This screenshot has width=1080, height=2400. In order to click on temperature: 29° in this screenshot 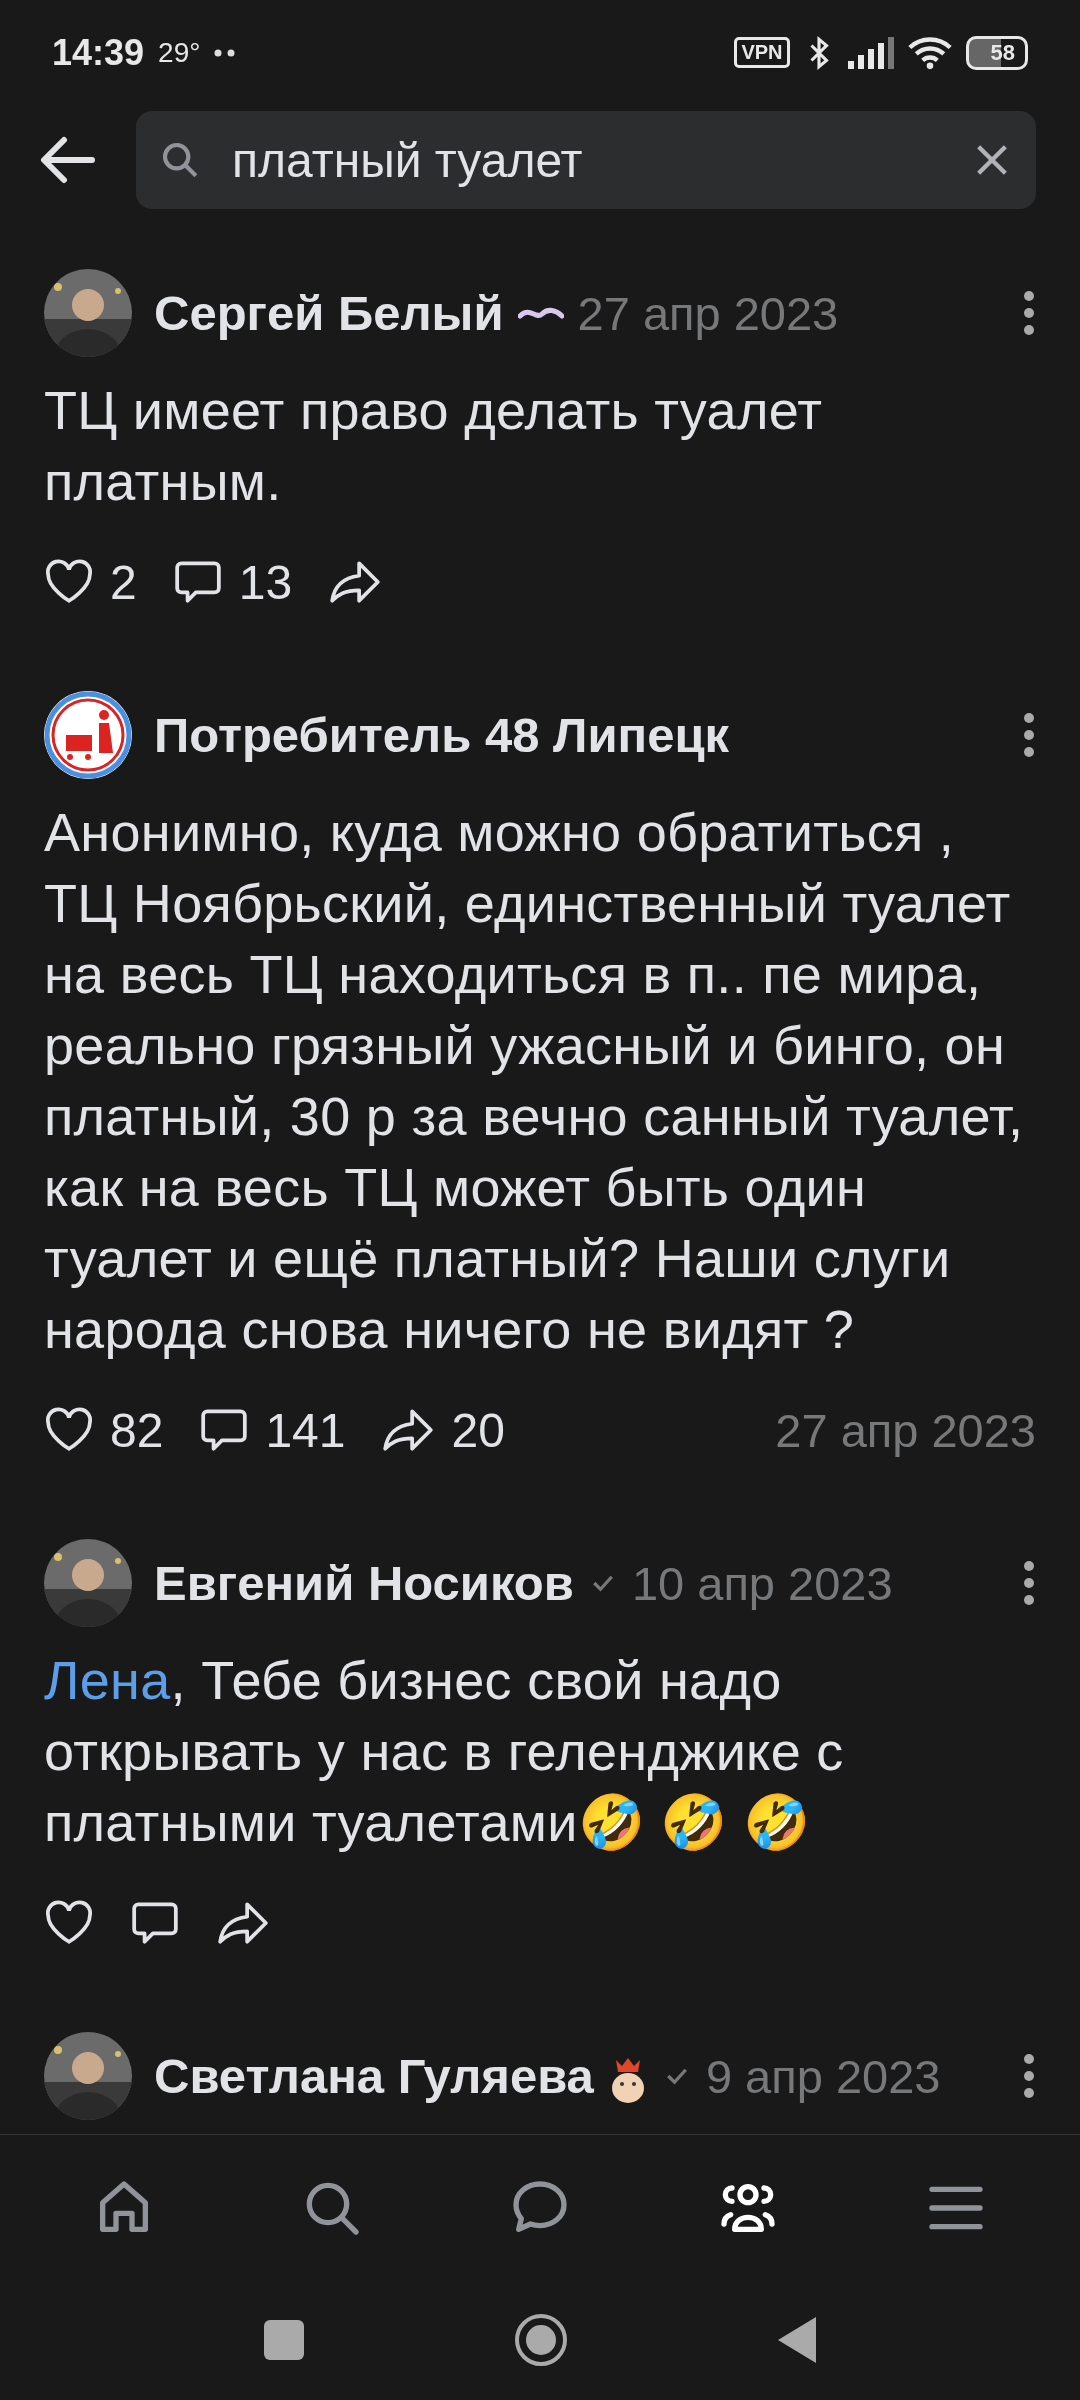, I will do `click(179, 52)`.